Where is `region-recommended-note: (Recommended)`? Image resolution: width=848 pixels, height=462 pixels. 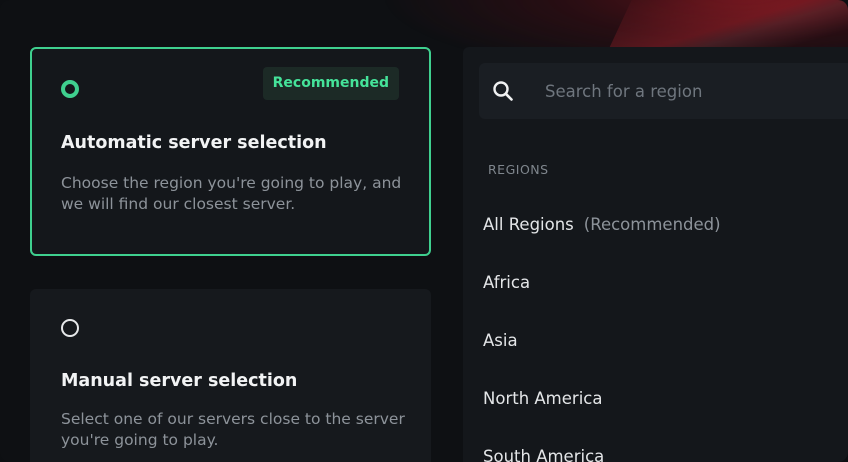
region-recommended-note: (Recommended) is located at coordinates (652, 224).